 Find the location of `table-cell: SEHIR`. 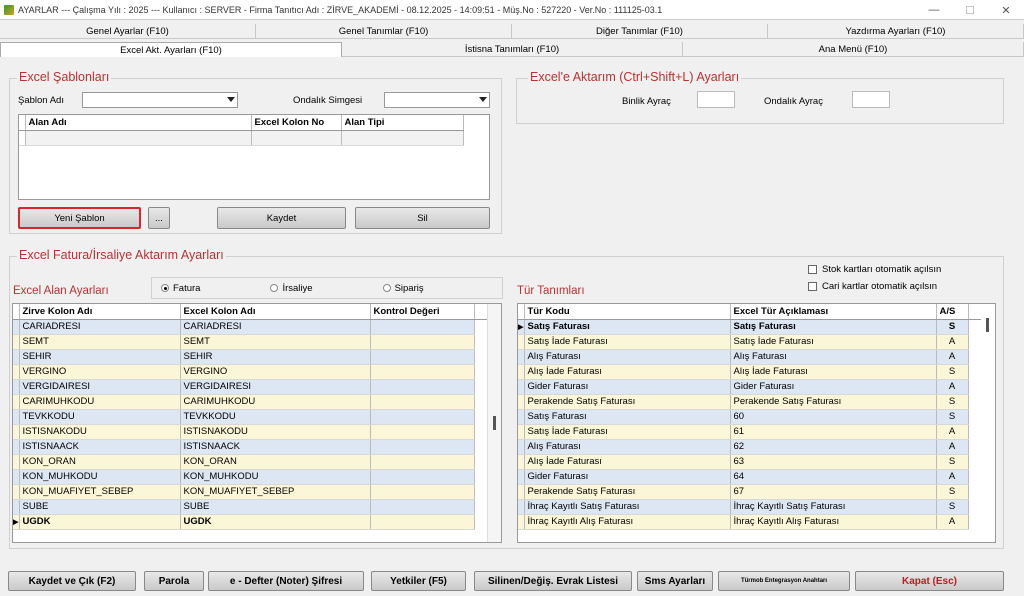

table-cell: SEHIR is located at coordinates (275, 357).